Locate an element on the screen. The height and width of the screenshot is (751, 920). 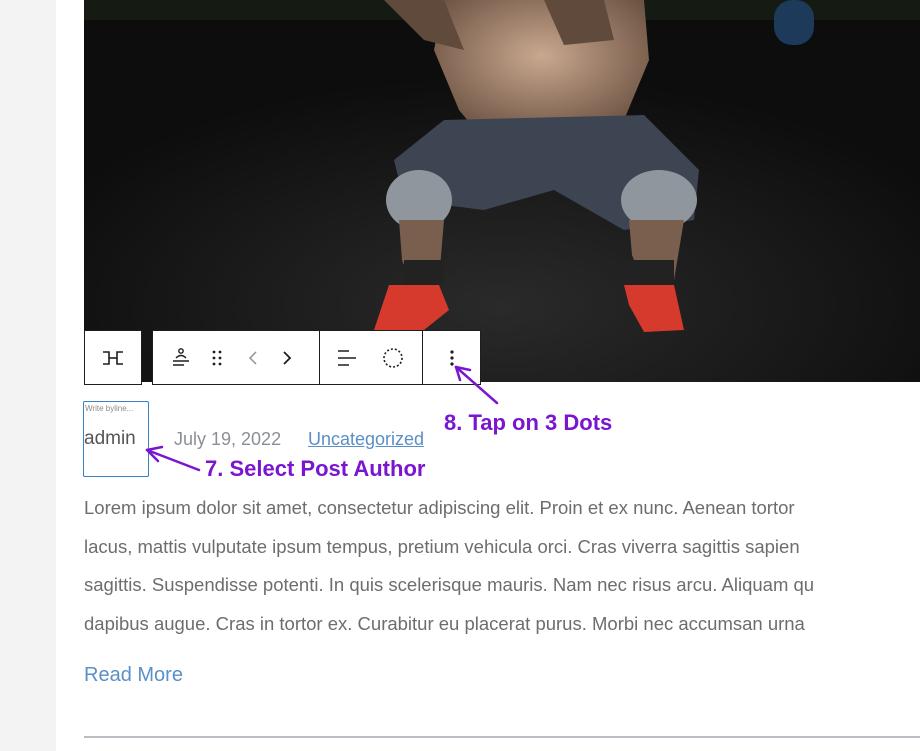
post-author-block-button is located at coordinates (113, 357).